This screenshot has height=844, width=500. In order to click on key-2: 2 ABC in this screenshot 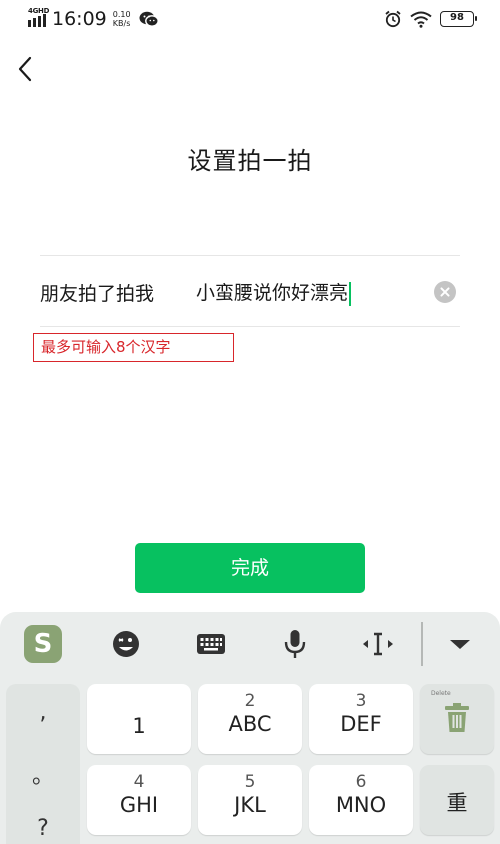, I will do `click(250, 719)`.